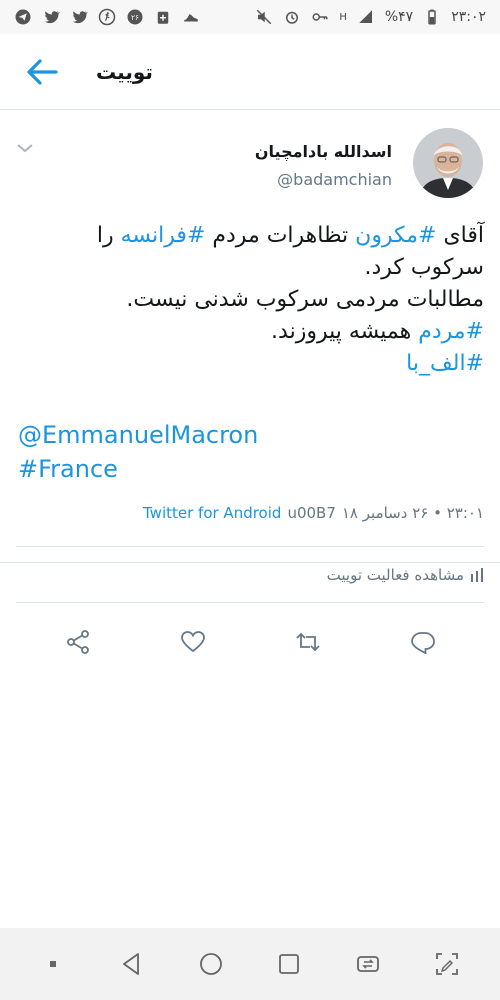  Describe the element at coordinates (68, 469) in the screenshot. I see `hashtag-link: #France` at that location.